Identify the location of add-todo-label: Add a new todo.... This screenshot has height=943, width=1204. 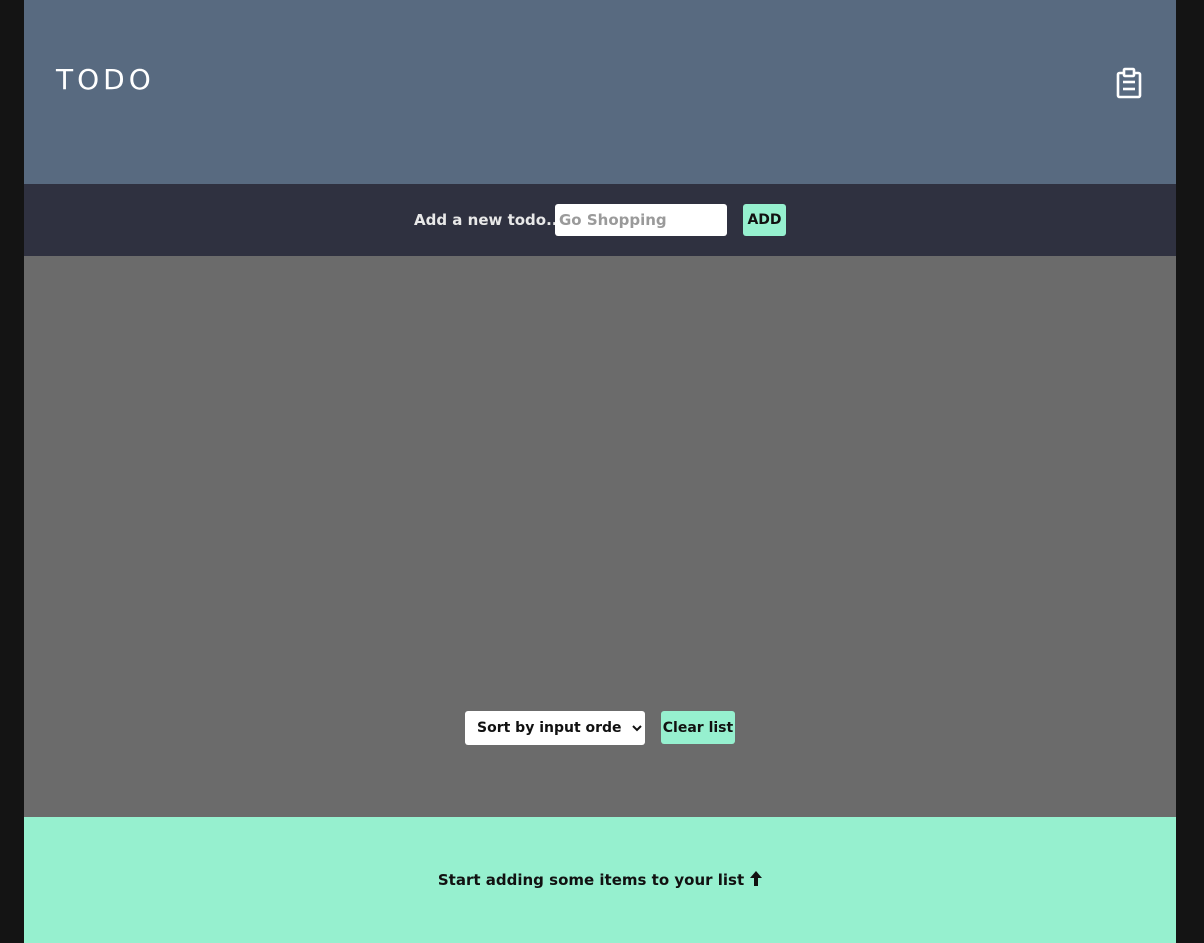
(489, 220).